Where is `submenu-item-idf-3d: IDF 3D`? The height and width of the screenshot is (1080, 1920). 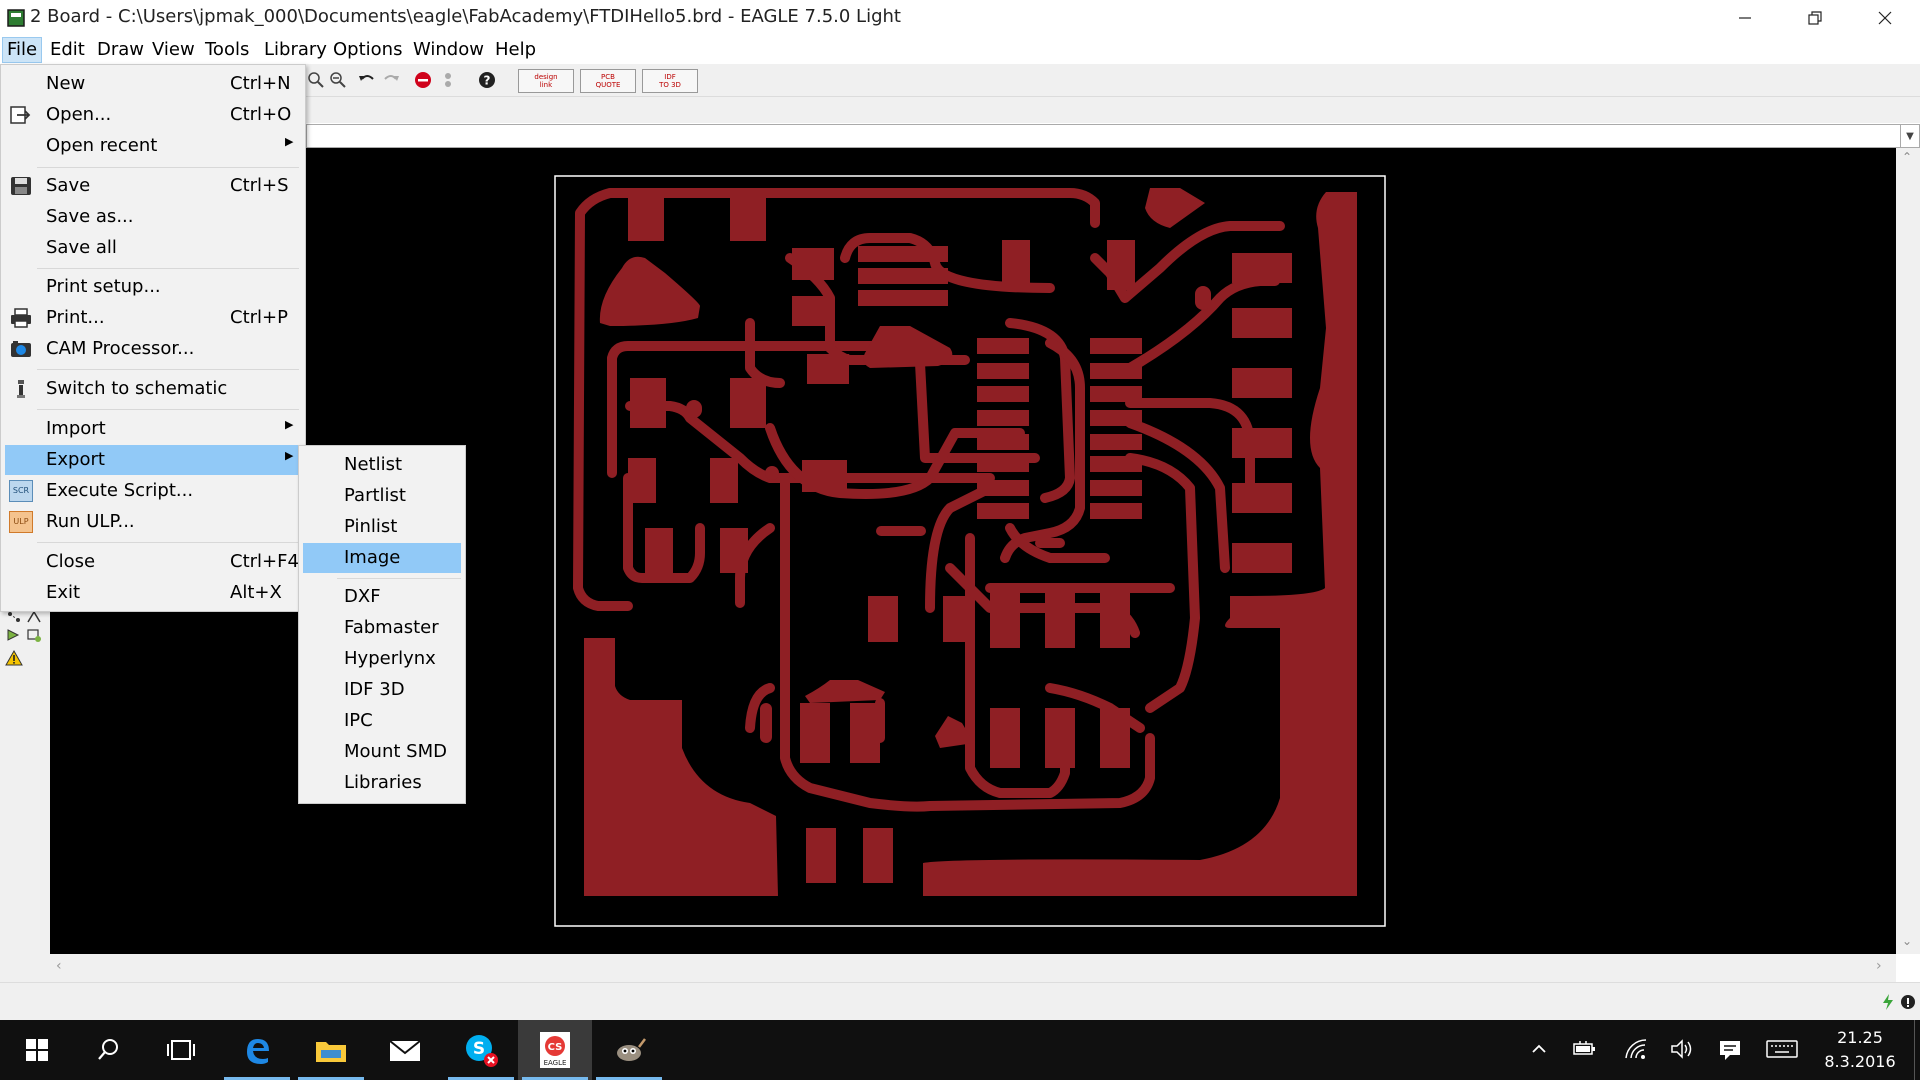
submenu-item-idf-3d: IDF 3D is located at coordinates (382, 690).